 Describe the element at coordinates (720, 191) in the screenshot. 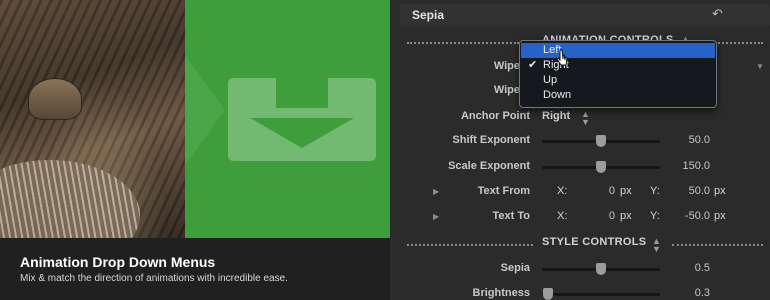

I see `text-from-y-unit: px` at that location.